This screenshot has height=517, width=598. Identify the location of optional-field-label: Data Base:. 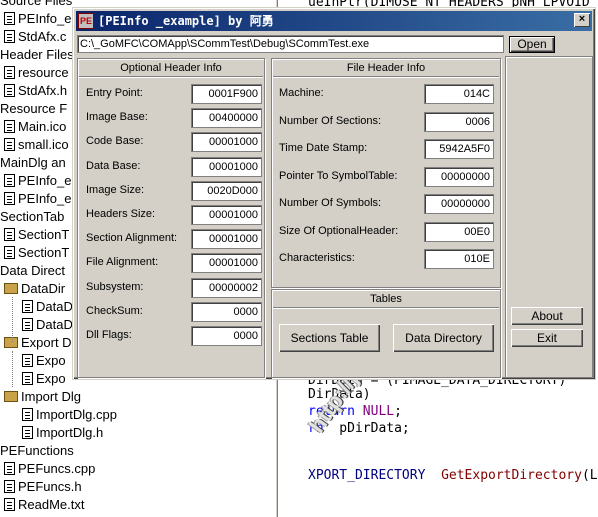
(113, 165).